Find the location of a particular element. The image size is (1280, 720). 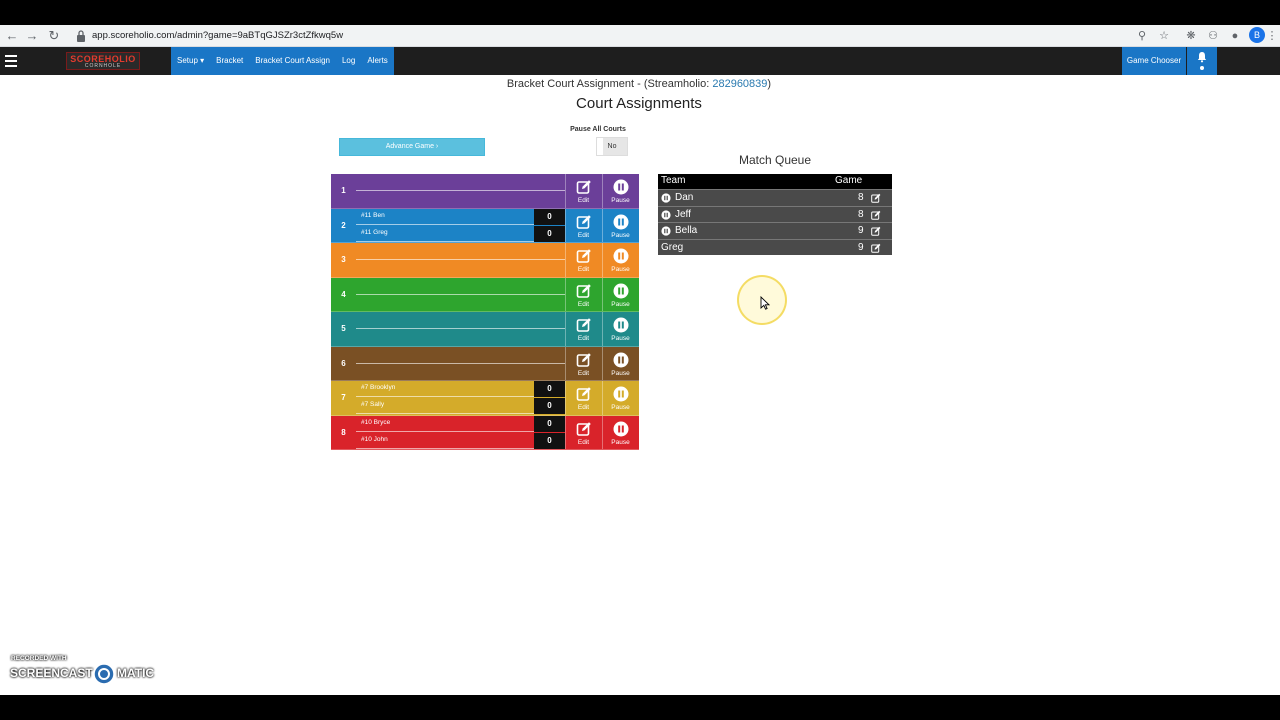

advance-game-button: Advance Game › is located at coordinates (412, 147).